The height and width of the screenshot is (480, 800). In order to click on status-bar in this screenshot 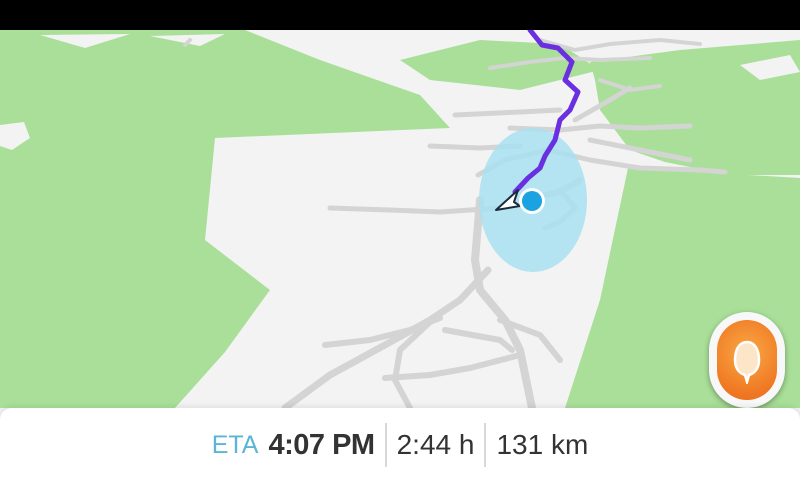, I will do `click(400, 15)`.